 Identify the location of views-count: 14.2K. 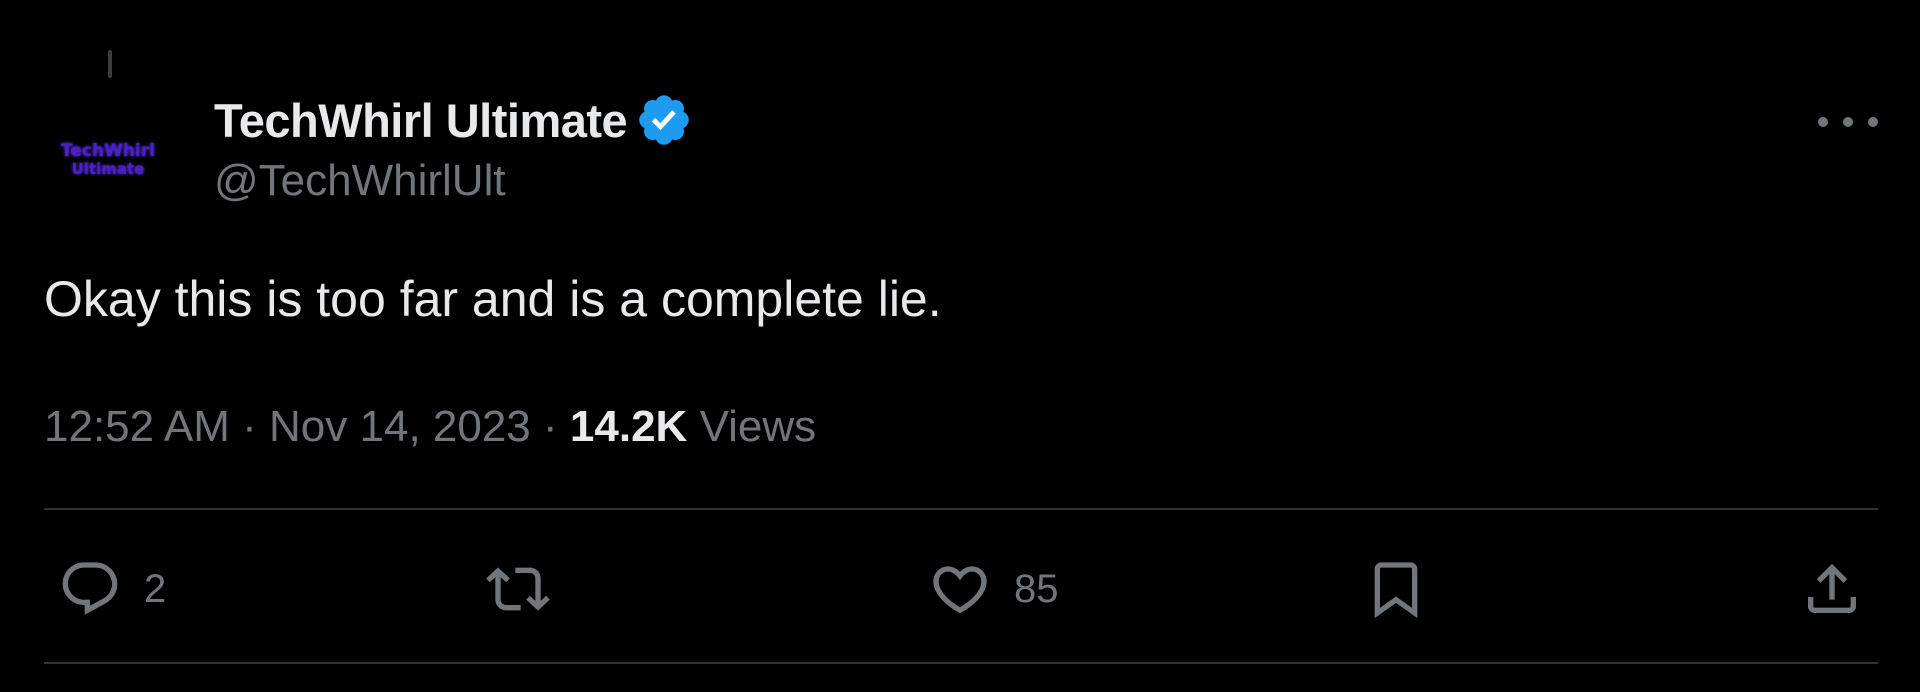
(628, 426).